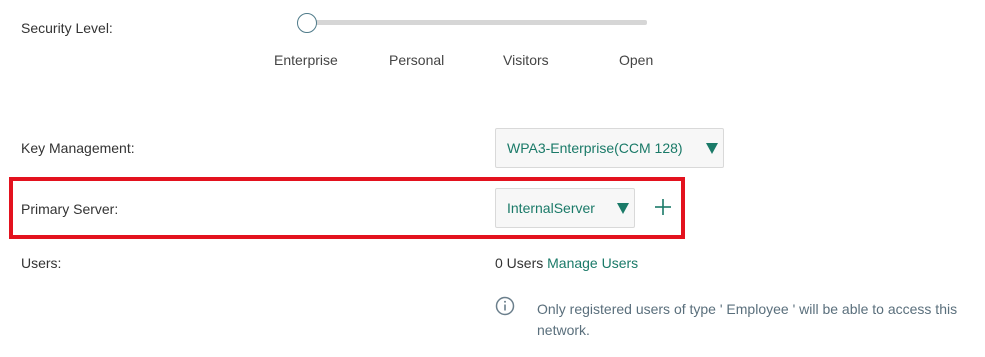 Image resolution: width=985 pixels, height=357 pixels. I want to click on key-management-value: WPA3-Enterprise(CCM 128), so click(595, 148).